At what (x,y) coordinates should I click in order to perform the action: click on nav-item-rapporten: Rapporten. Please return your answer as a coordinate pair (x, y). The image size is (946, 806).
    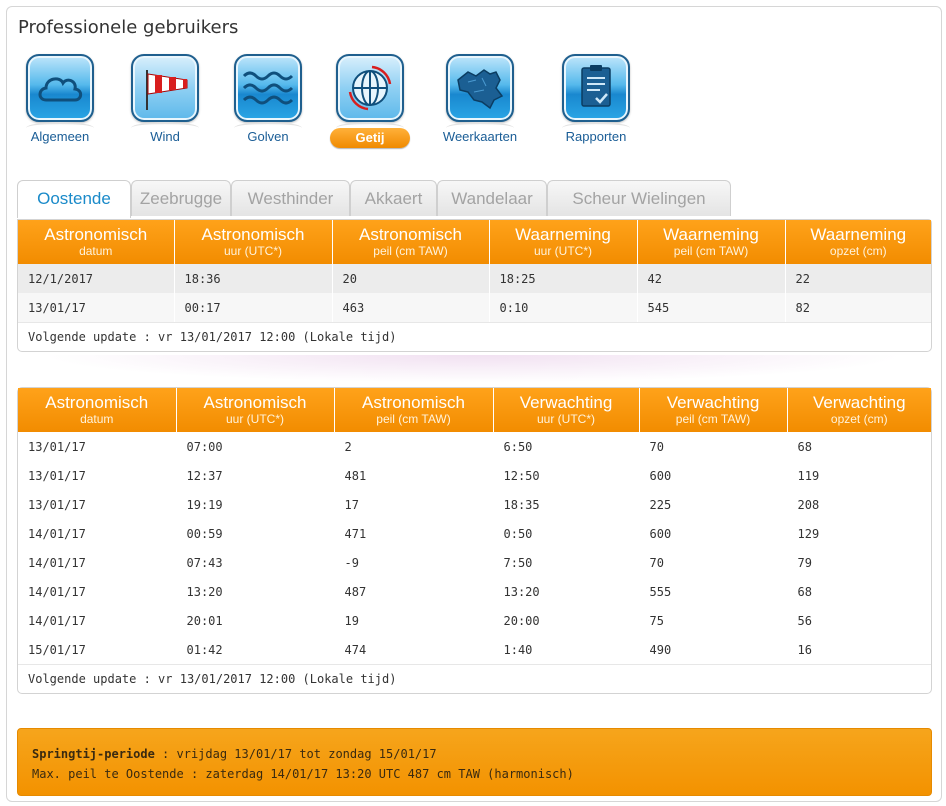
    Looking at the image, I should click on (596, 101).